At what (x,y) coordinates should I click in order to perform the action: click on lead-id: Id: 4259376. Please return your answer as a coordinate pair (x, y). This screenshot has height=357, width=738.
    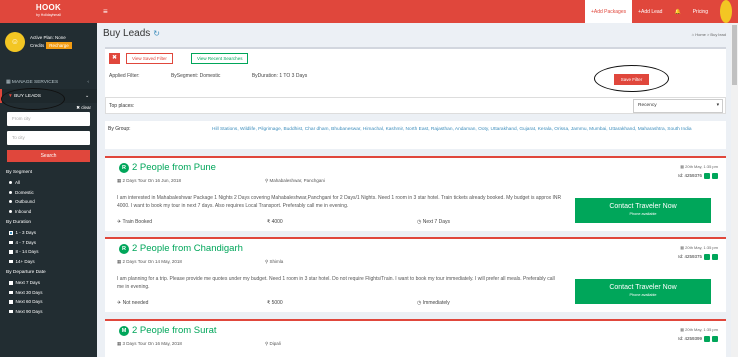
    Looking at the image, I should click on (690, 175).